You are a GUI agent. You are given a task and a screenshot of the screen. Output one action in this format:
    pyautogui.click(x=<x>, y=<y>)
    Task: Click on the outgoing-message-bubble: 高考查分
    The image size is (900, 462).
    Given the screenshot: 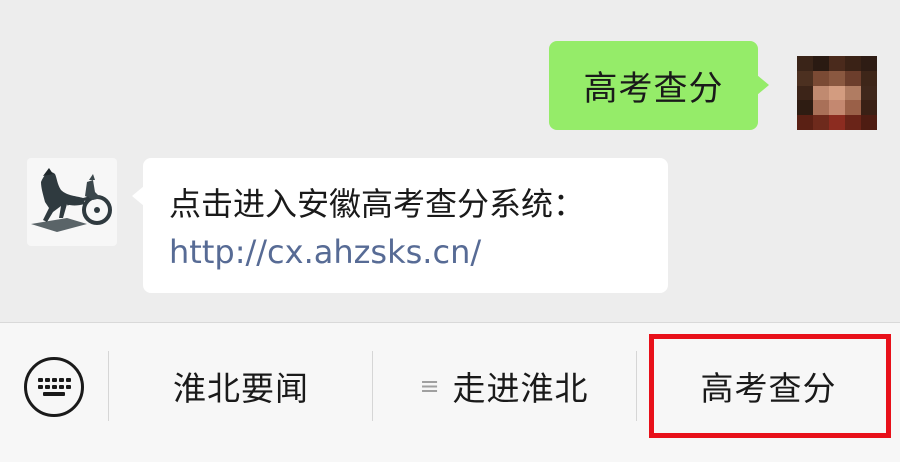 What is the action you would take?
    pyautogui.click(x=659, y=85)
    